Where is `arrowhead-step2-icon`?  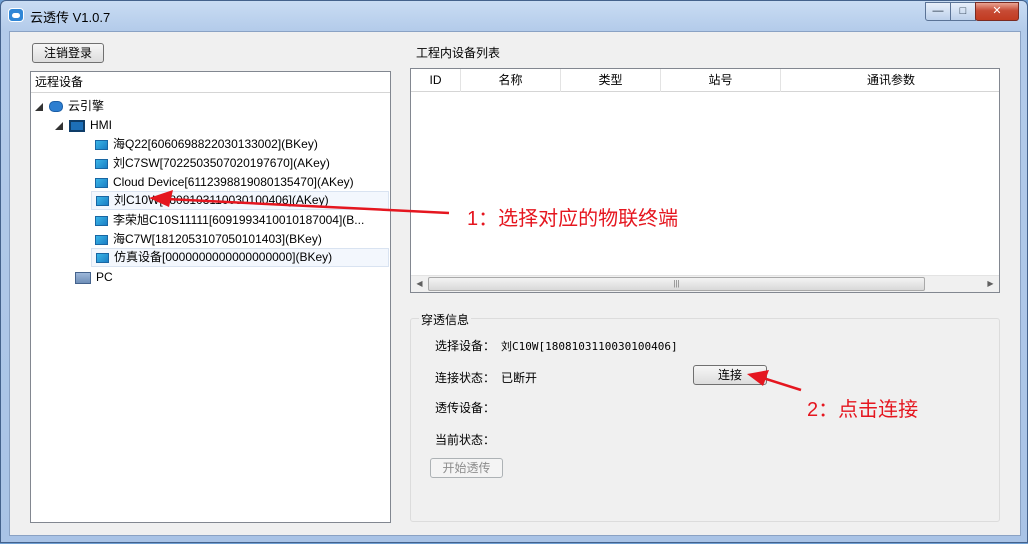 arrowhead-step2-icon is located at coordinates (758, 378).